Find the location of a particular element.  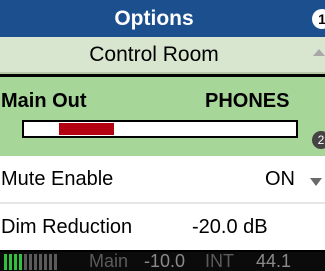

setting-name: Dim Reduction is located at coordinates (67, 227).